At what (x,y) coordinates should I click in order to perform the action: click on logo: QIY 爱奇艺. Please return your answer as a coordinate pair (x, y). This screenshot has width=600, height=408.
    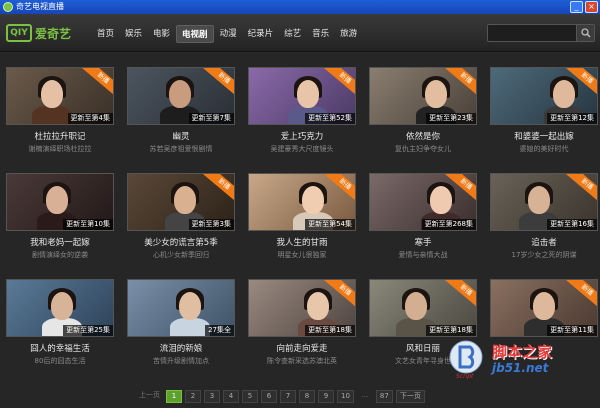
    Looking at the image, I should click on (38, 33).